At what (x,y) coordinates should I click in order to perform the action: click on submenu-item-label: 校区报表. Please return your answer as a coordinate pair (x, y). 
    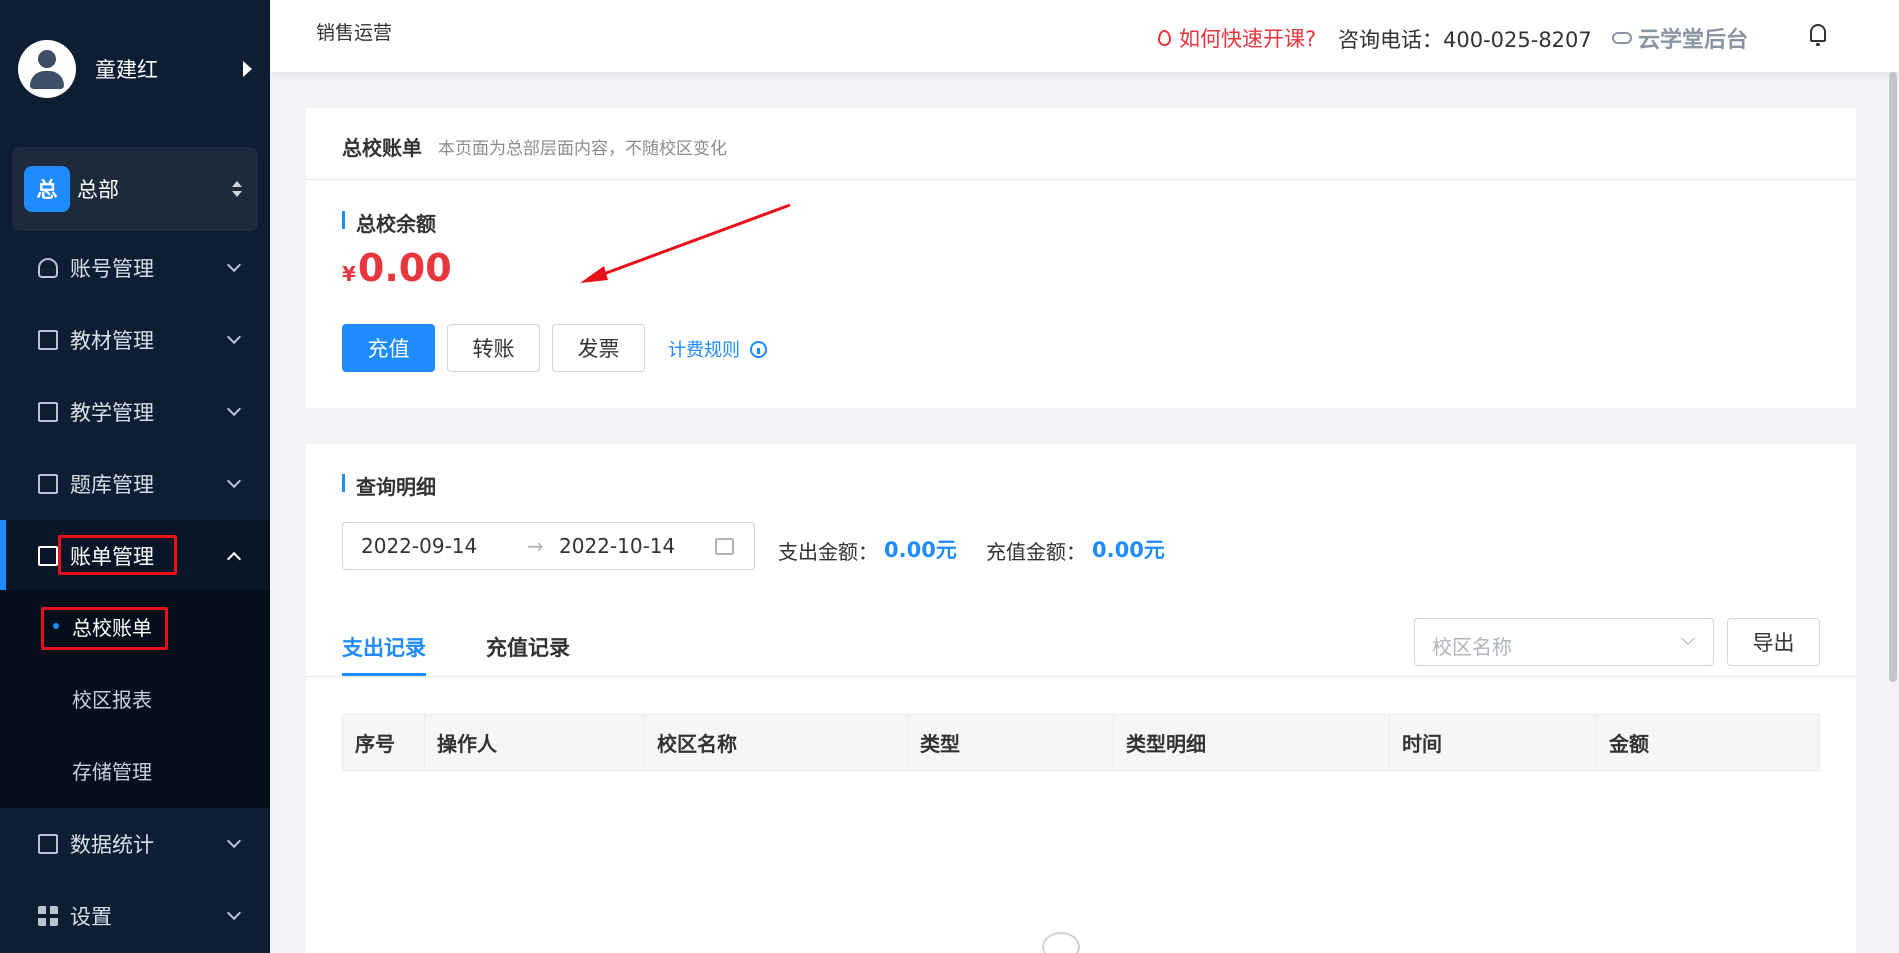
    Looking at the image, I should click on (112, 699).